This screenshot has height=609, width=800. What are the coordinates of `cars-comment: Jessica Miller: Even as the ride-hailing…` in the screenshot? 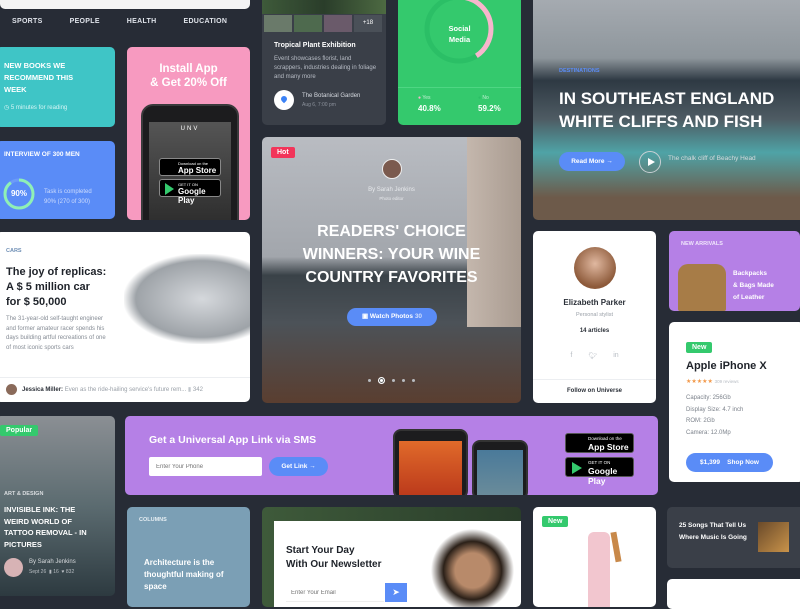 It's located at (112, 390).